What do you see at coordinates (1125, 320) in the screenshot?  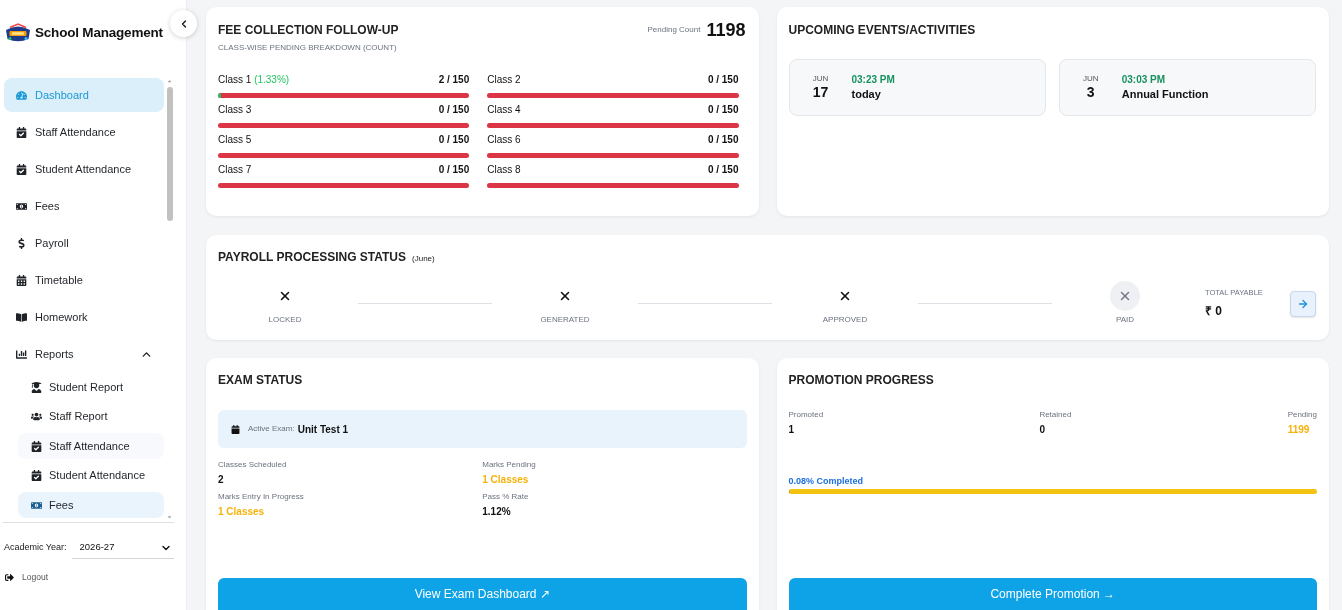 I see `step-label: PAID` at bounding box center [1125, 320].